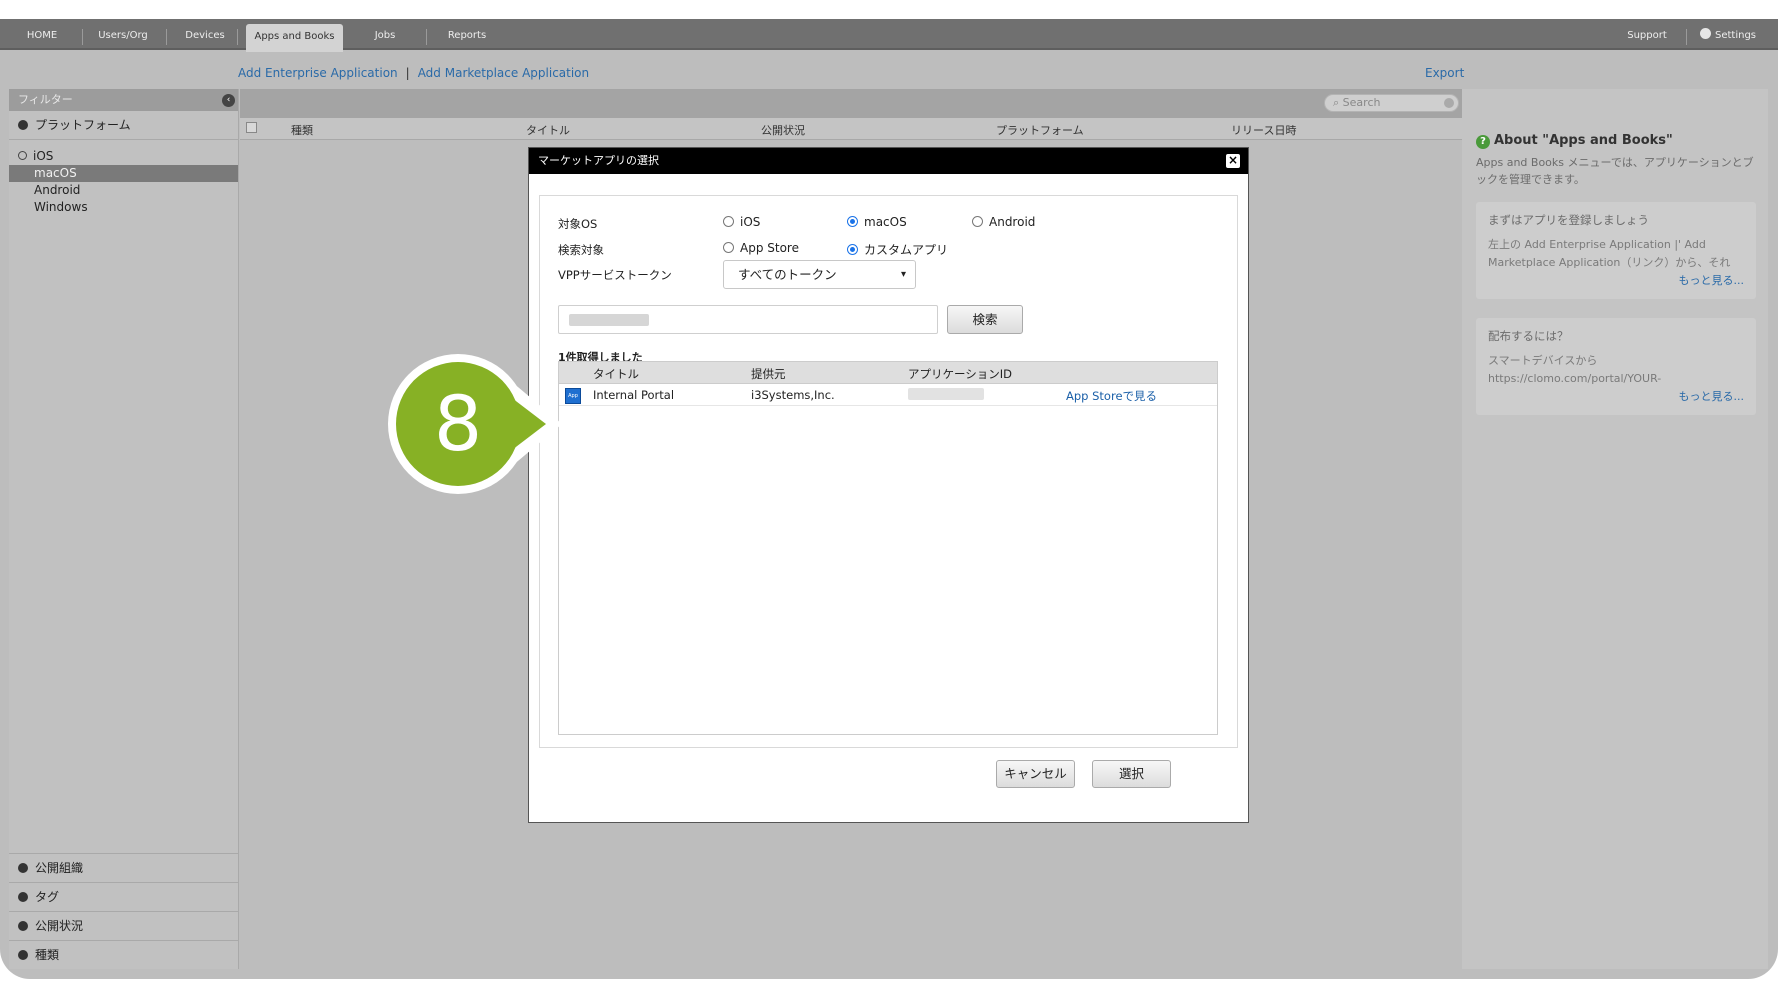 The width and height of the screenshot is (1778, 1000). I want to click on app-title: Internal Portal, so click(634, 395).